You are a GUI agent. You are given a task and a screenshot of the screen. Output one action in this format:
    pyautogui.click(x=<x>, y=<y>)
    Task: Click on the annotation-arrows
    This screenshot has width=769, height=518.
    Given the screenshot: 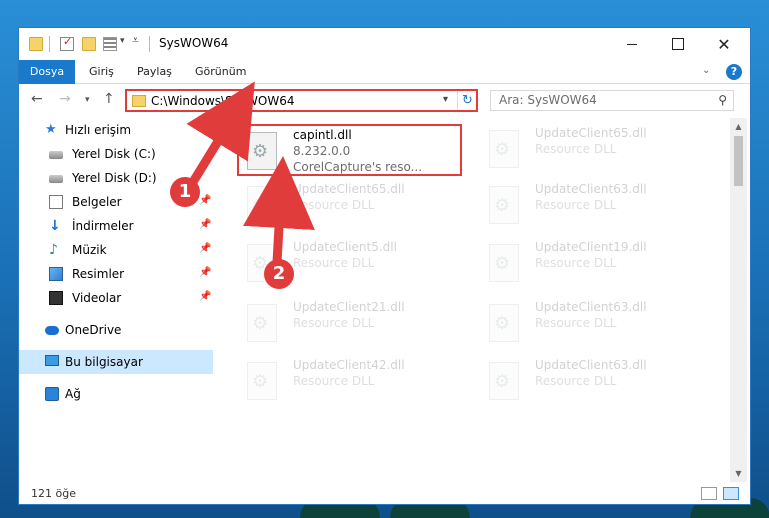 What is the action you would take?
    pyautogui.click(x=250, y=172)
    